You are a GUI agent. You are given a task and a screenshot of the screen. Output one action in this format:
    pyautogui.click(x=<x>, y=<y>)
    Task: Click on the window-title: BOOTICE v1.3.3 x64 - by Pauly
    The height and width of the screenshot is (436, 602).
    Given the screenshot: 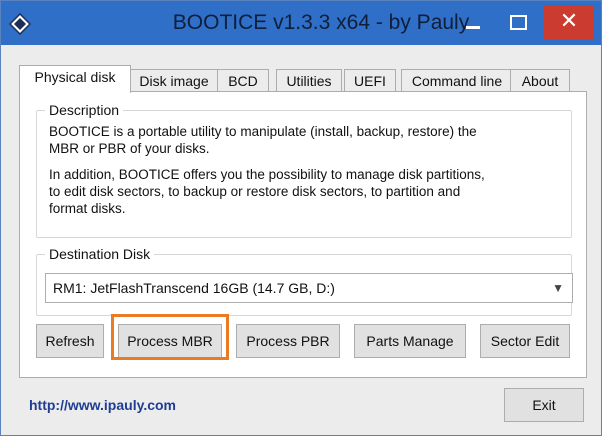 What is the action you would take?
    pyautogui.click(x=321, y=22)
    